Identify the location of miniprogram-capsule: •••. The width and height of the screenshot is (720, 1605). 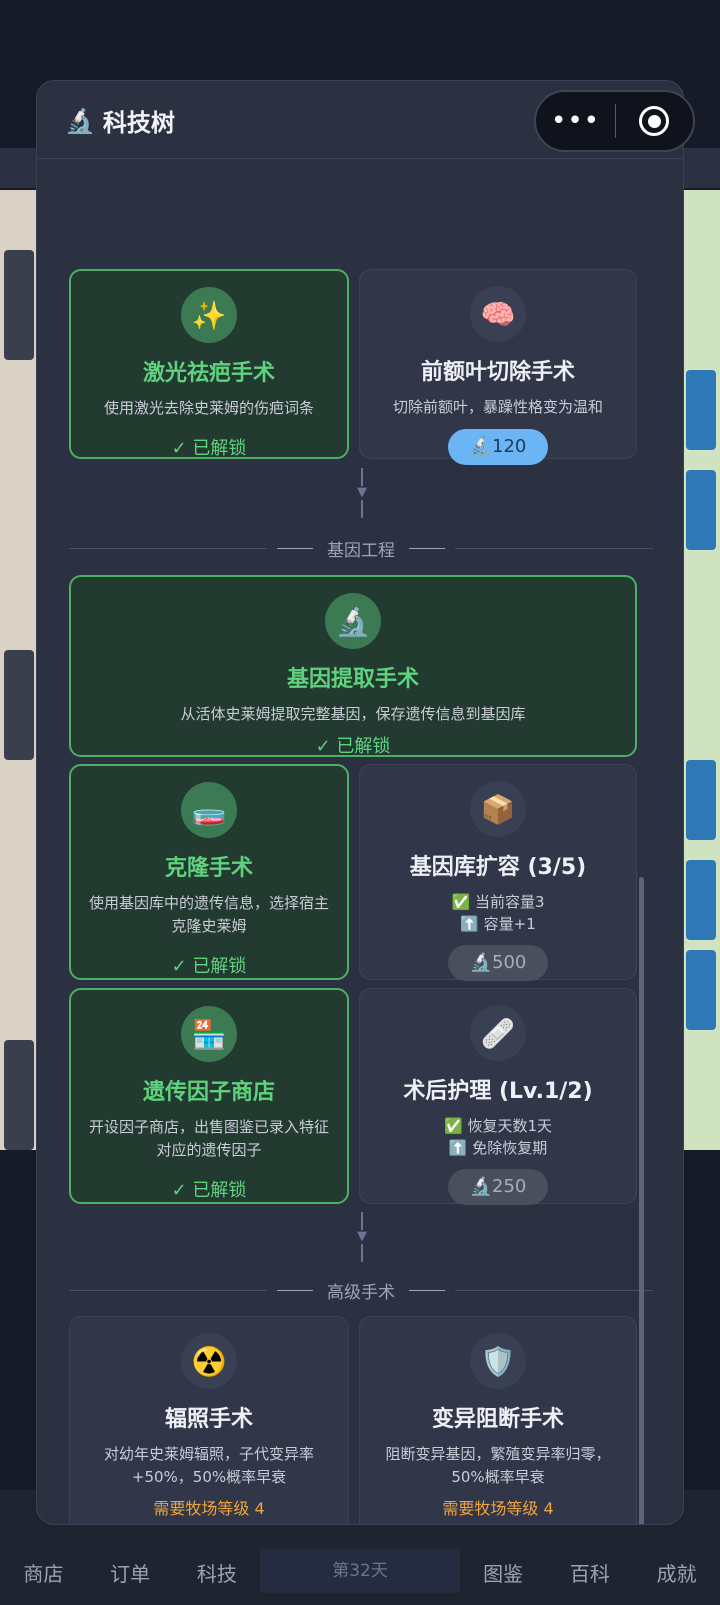
(614, 121).